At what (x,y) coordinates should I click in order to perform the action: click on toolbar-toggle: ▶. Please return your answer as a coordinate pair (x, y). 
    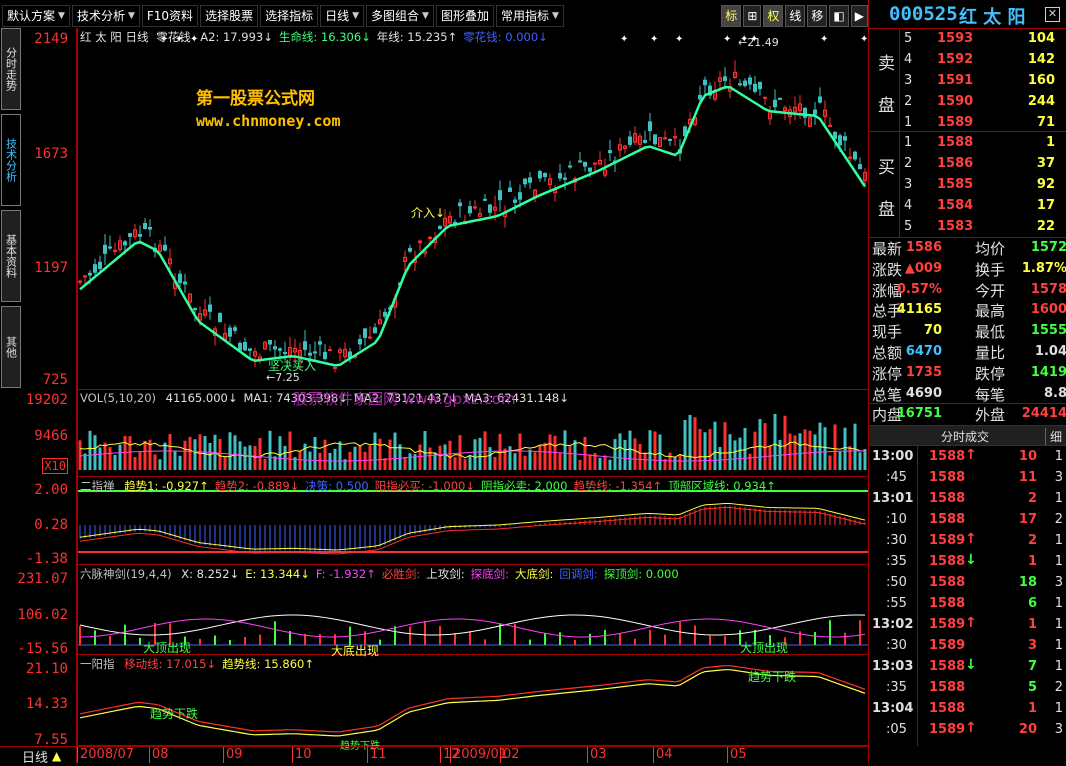
    Looking at the image, I should click on (859, 15).